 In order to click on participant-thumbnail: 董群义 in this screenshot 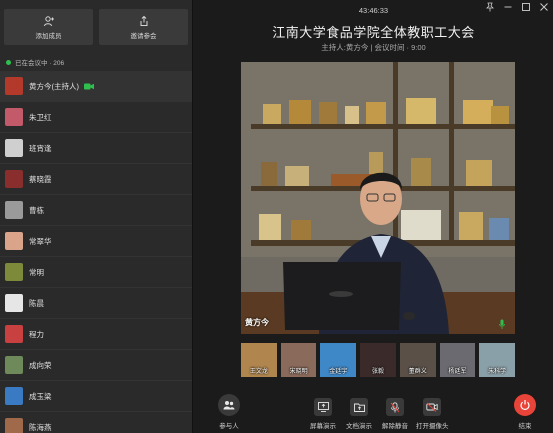, I will do `click(417, 360)`.